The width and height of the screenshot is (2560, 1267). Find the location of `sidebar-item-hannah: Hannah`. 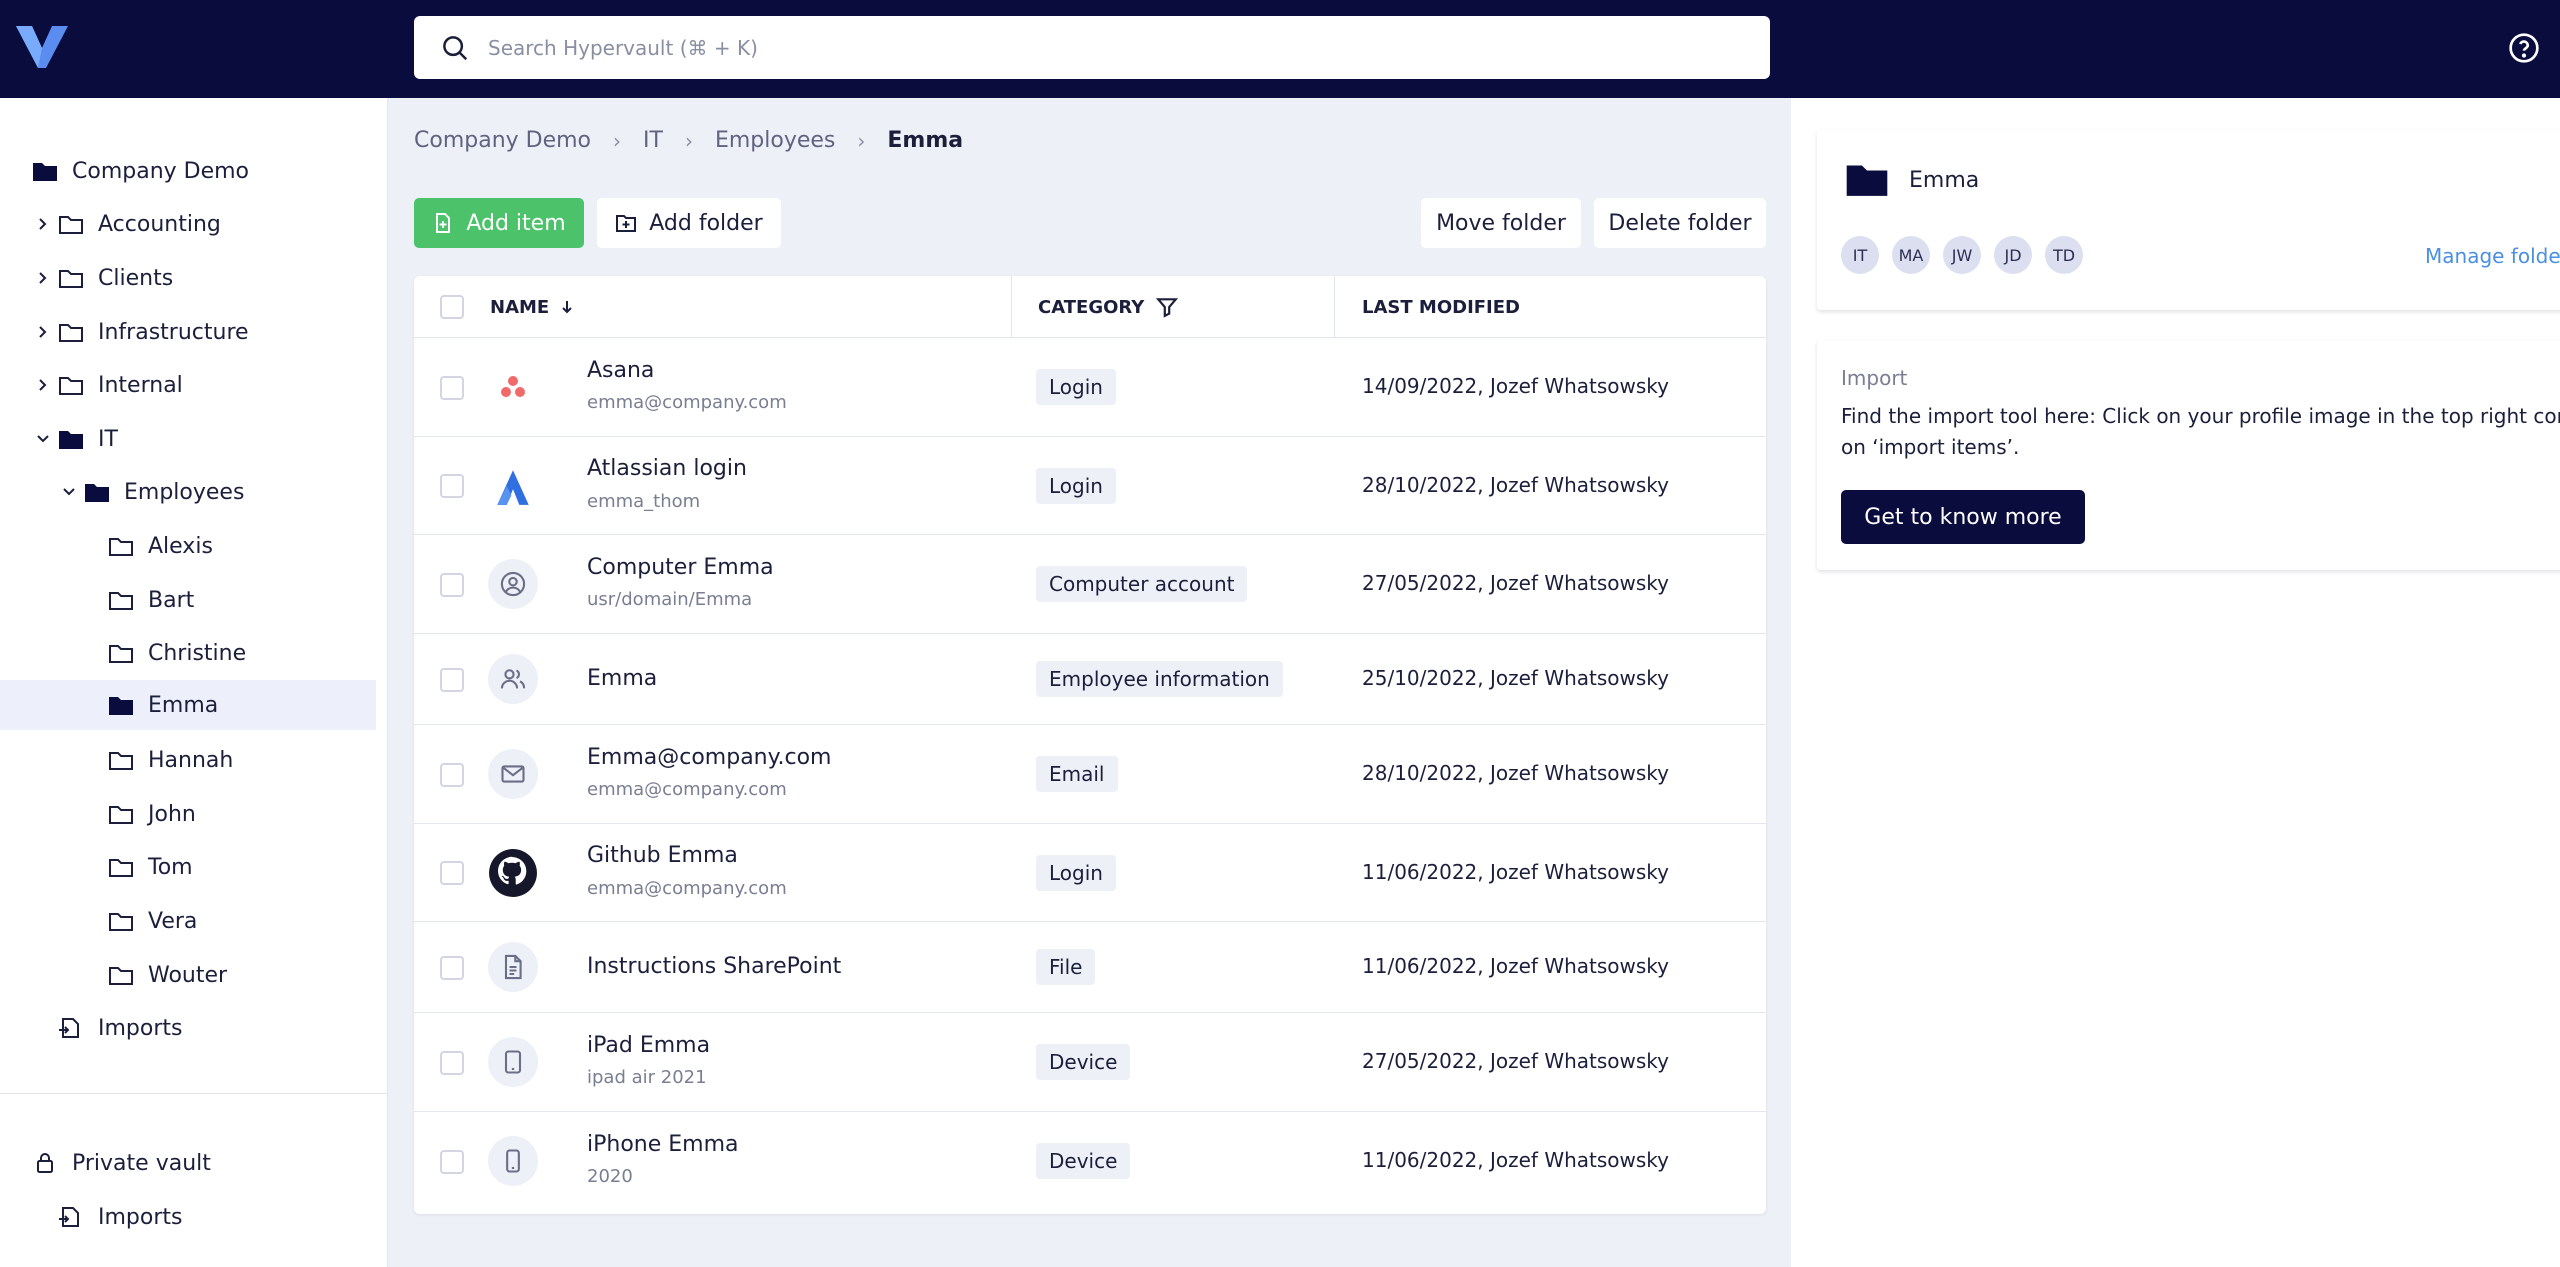

sidebar-item-hannah: Hannah is located at coordinates (170, 760).